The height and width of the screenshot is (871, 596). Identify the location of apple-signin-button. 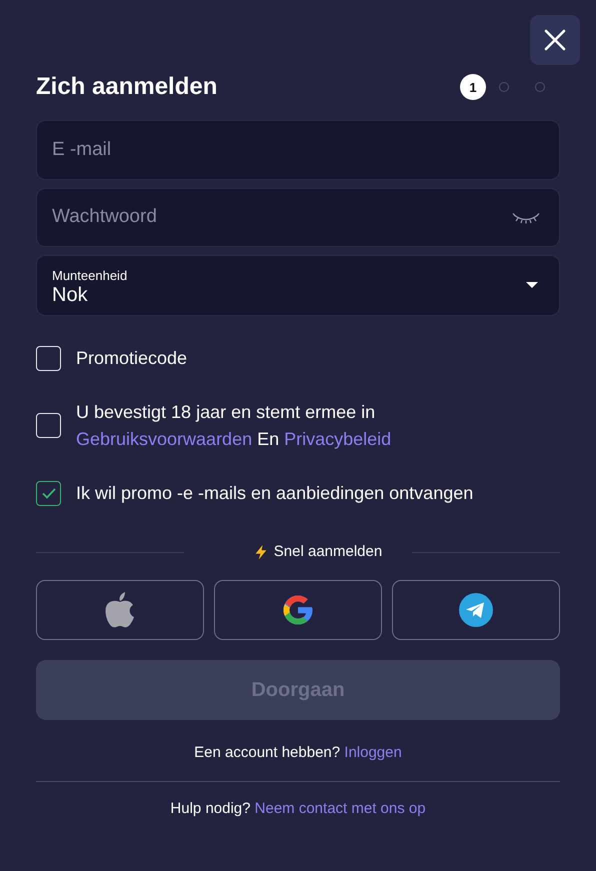
(120, 610).